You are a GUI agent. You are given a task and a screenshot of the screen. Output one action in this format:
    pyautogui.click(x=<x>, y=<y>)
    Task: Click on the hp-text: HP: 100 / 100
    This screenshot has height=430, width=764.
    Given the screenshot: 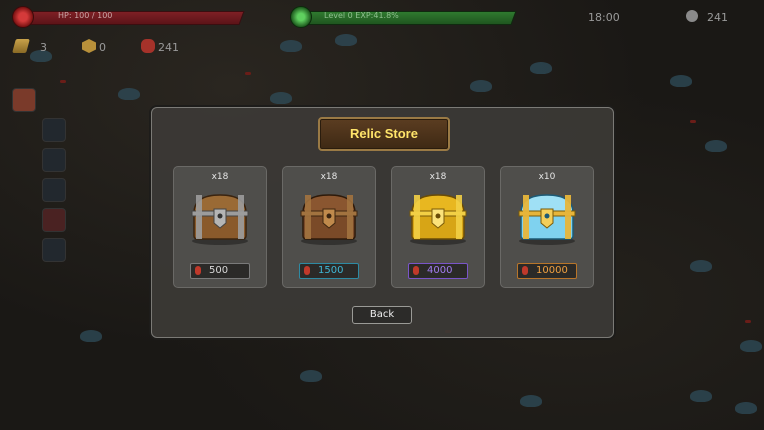 What is the action you would take?
    pyautogui.click(x=85, y=15)
    